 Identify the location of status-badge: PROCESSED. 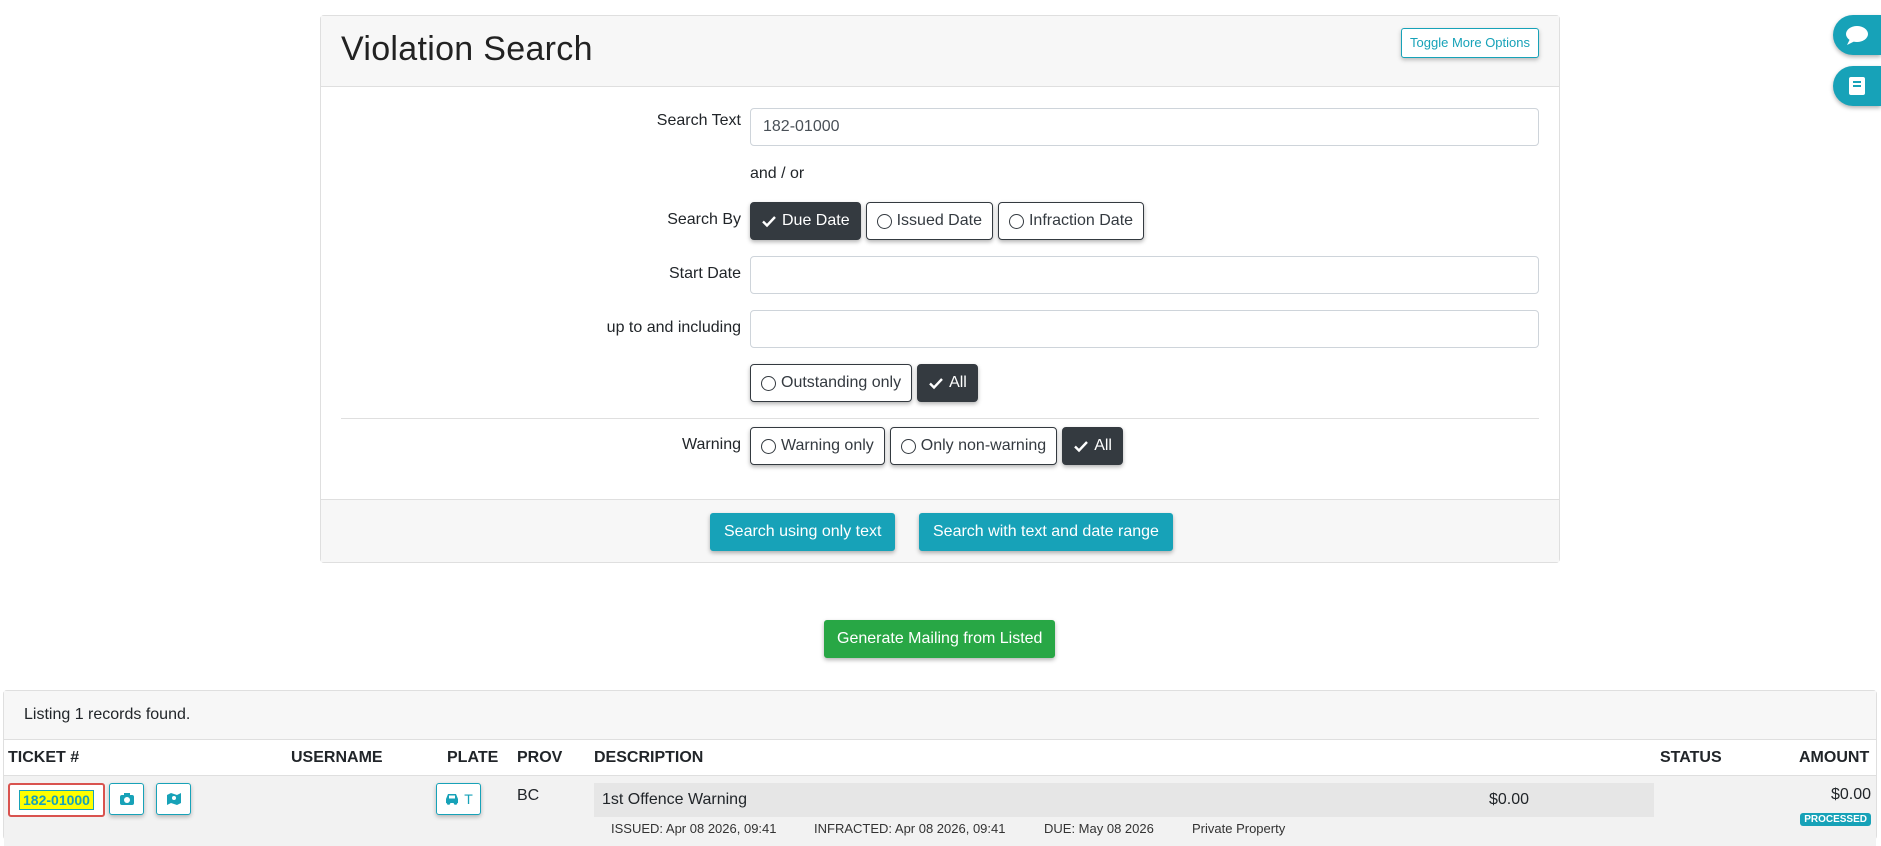
(1835, 819).